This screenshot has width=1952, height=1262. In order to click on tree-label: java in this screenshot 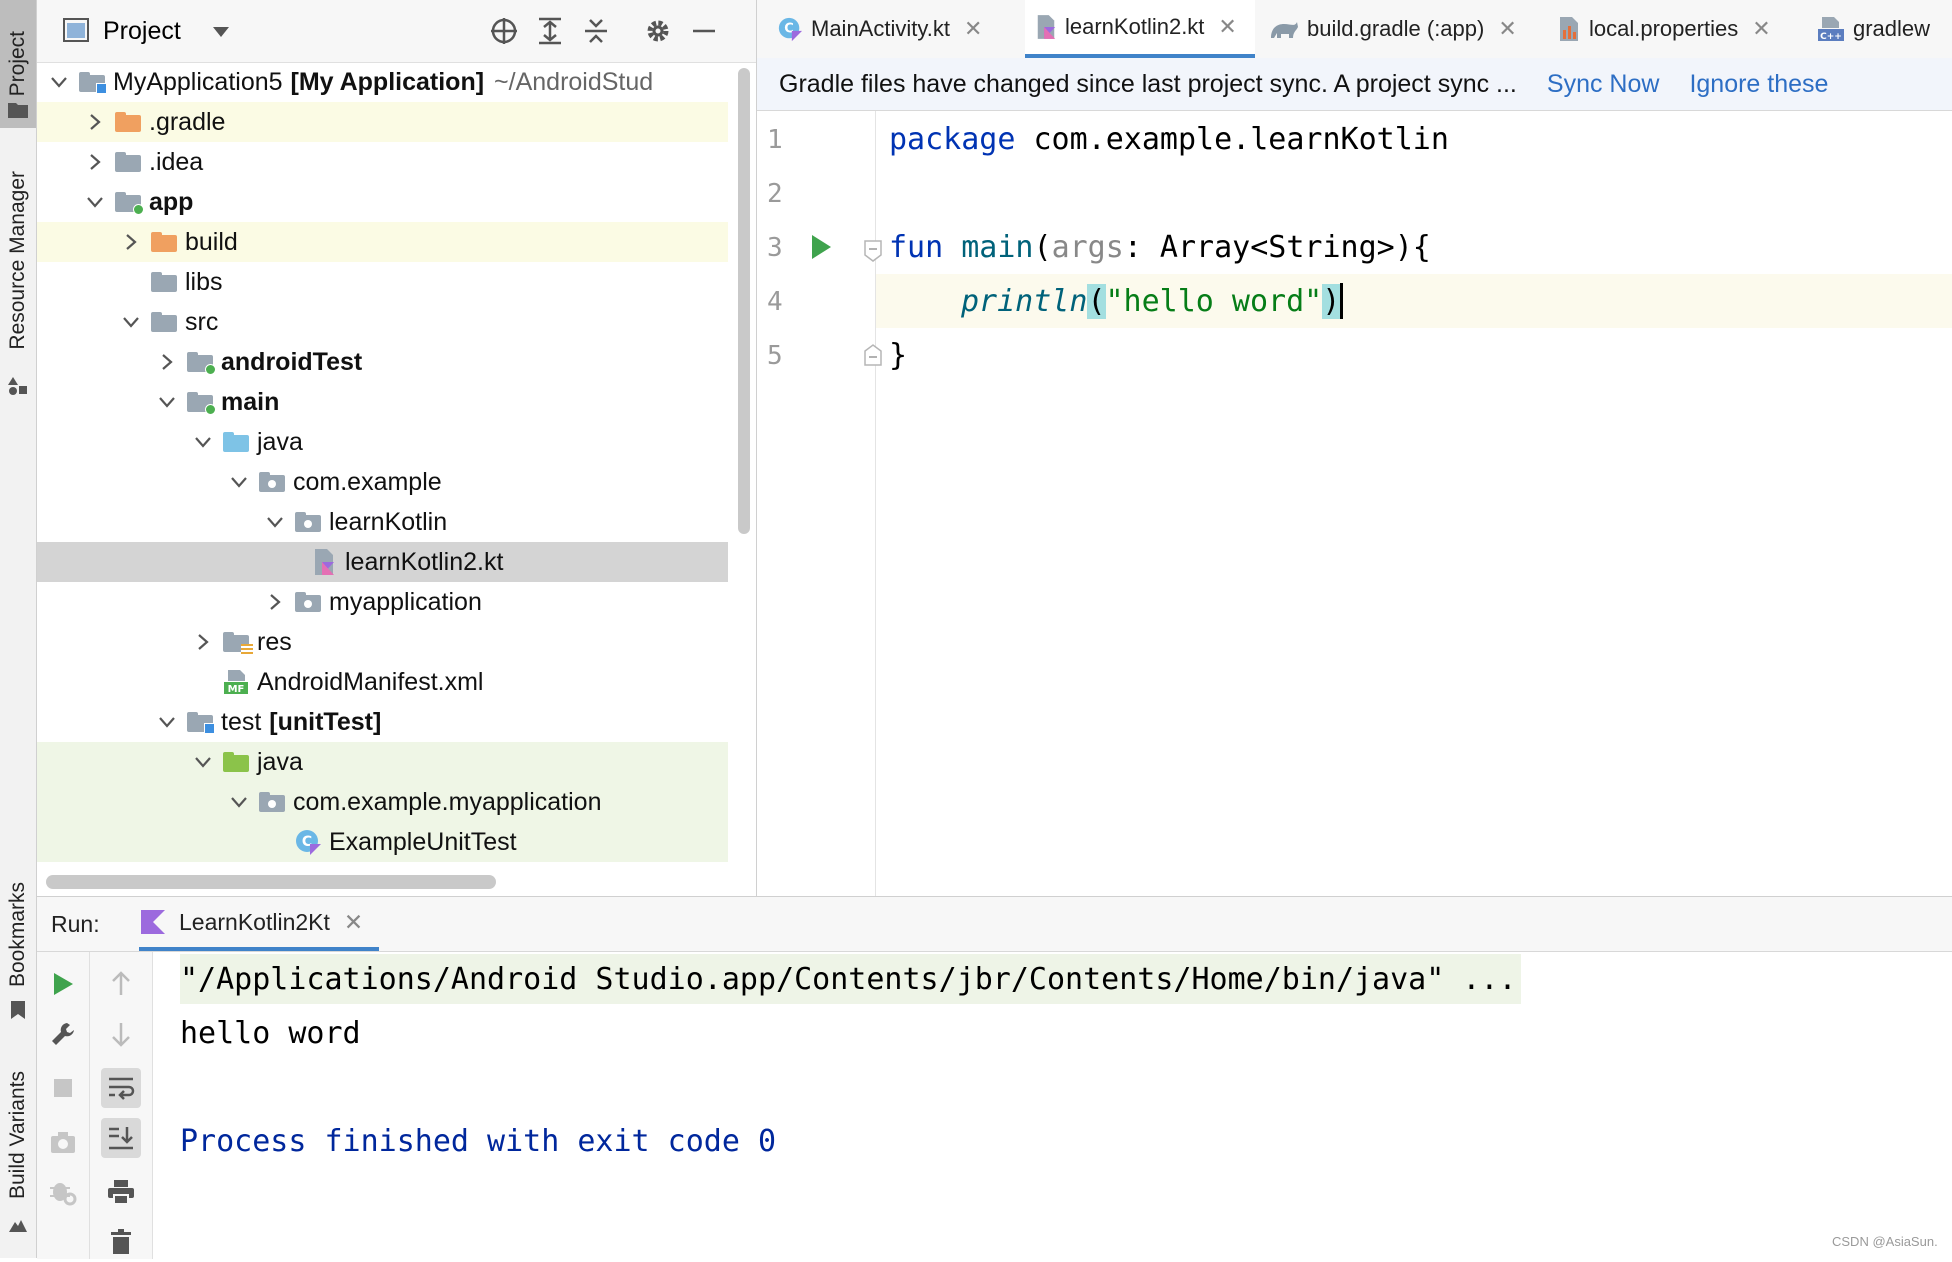, I will do `click(280, 441)`.